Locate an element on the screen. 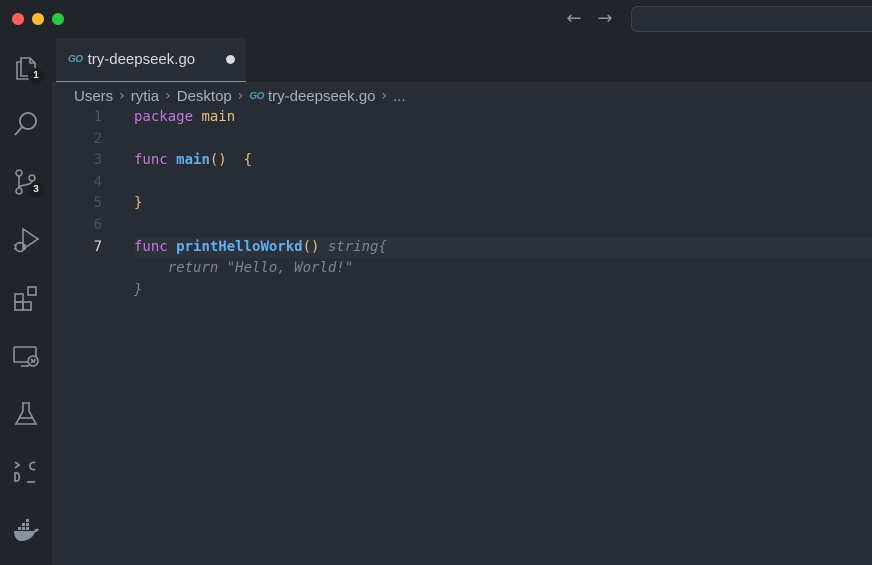 The image size is (872, 565). tab-label: try-deepseek.go is located at coordinates (141, 59).